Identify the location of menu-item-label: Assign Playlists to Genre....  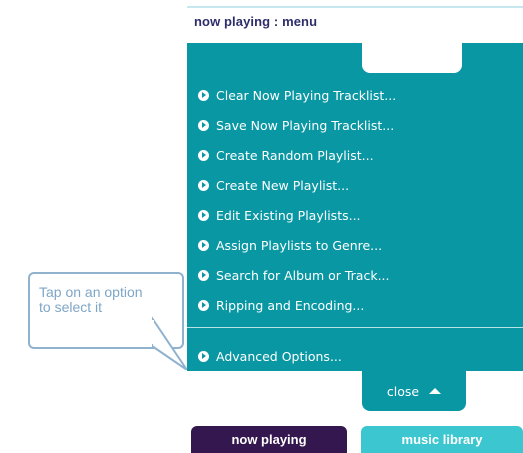
(299, 245).